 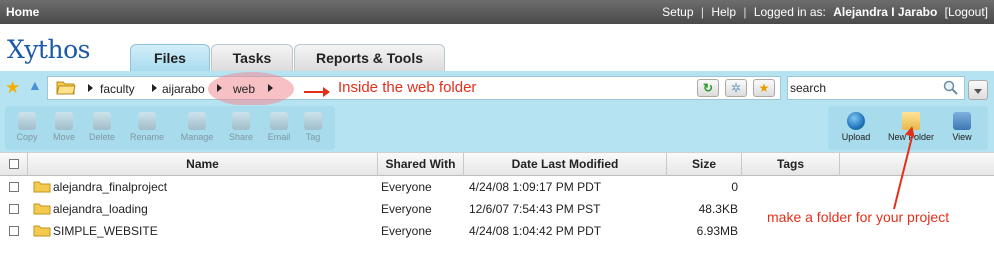 What do you see at coordinates (279, 121) in the screenshot?
I see `email-icon` at bounding box center [279, 121].